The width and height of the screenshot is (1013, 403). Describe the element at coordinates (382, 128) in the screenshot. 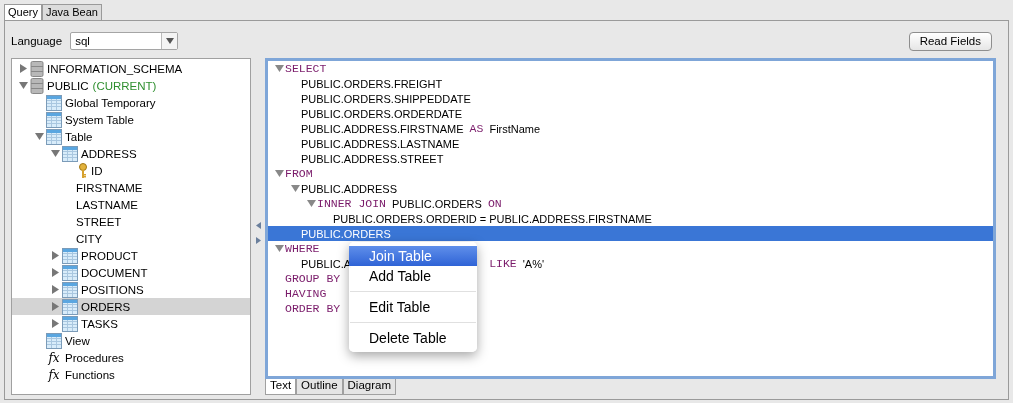

I see `sql-text: PUBLIC.ADDRESS.FIRSTNAME` at that location.